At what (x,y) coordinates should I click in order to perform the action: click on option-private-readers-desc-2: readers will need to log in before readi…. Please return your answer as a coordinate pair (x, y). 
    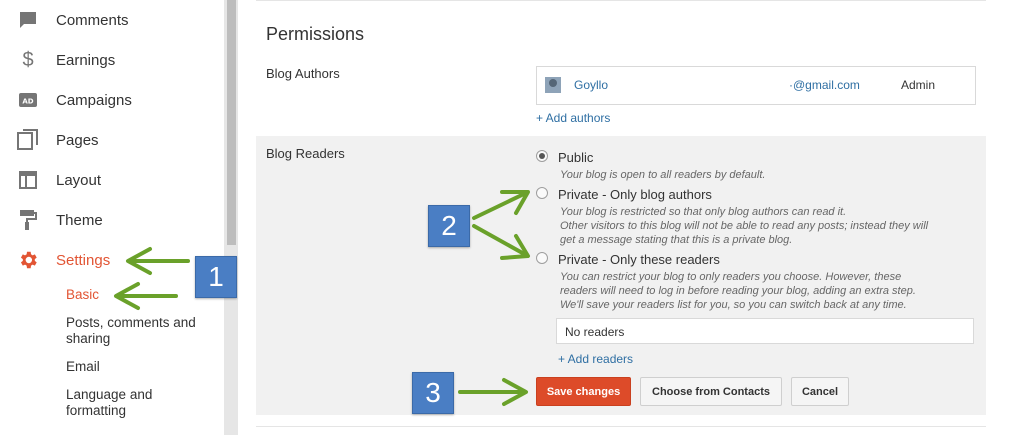
    Looking at the image, I should click on (738, 291).